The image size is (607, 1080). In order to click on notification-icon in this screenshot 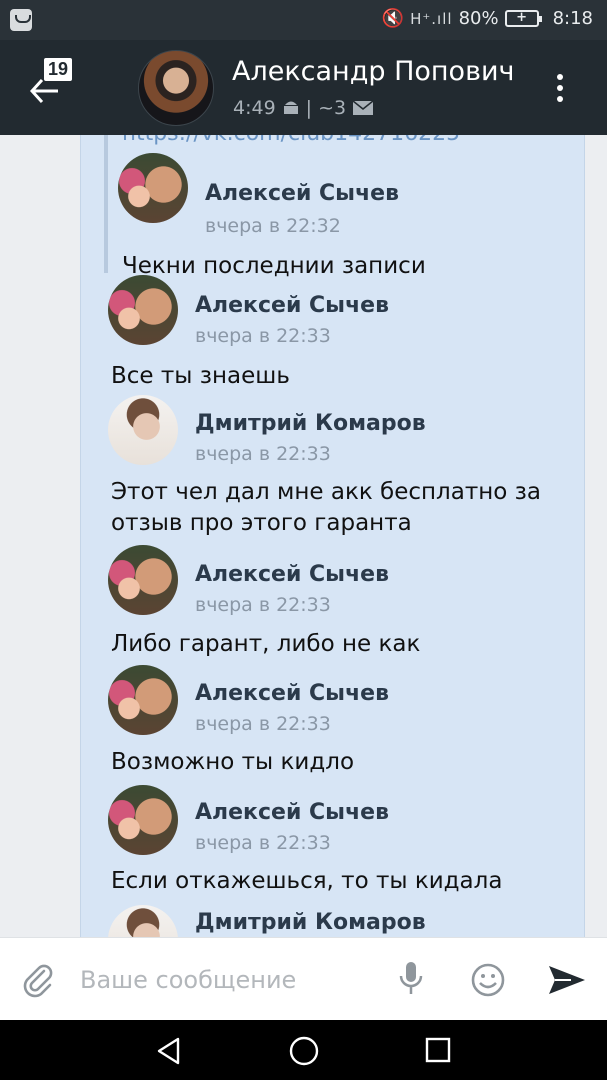, I will do `click(21, 20)`.